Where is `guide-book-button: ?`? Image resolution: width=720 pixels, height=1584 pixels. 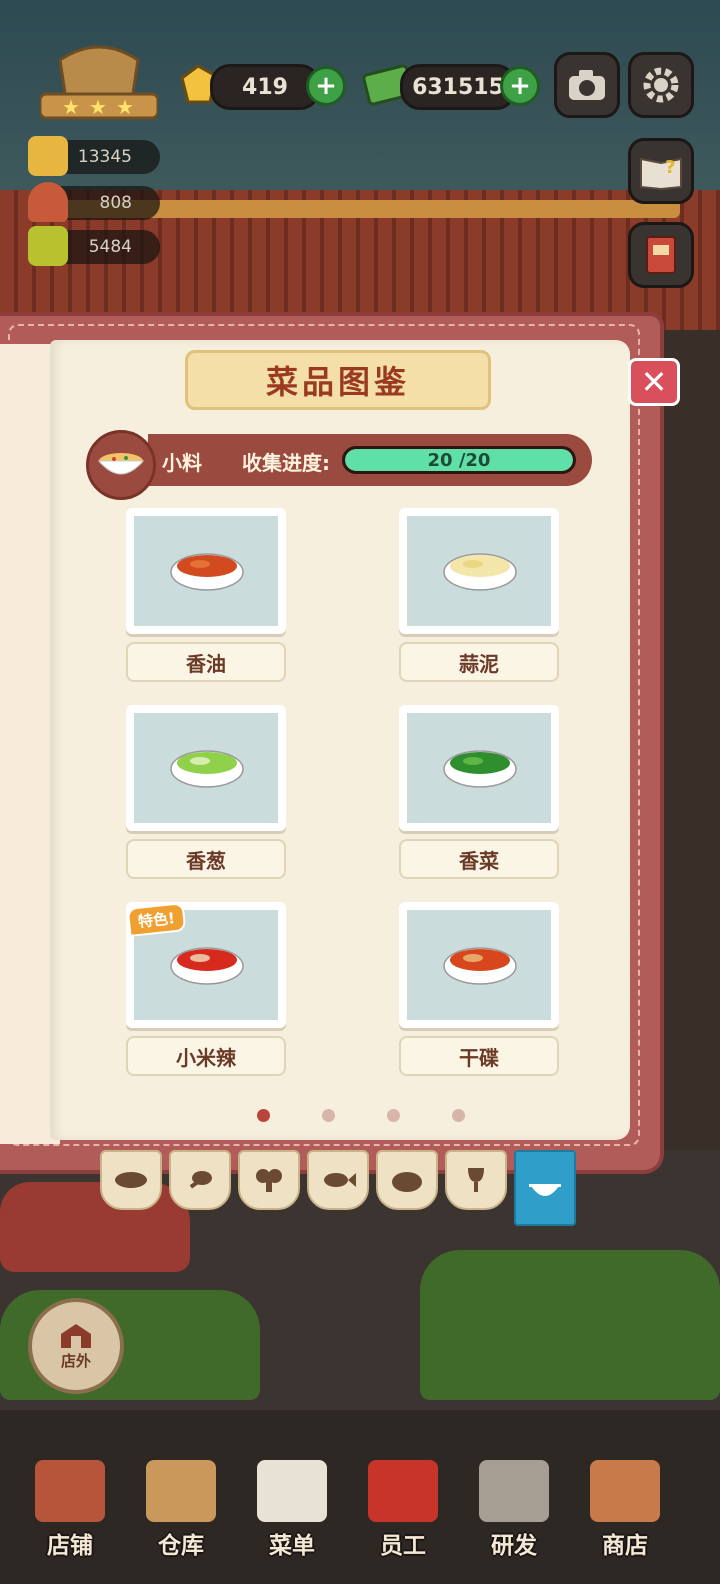
guide-book-button: ? is located at coordinates (661, 171).